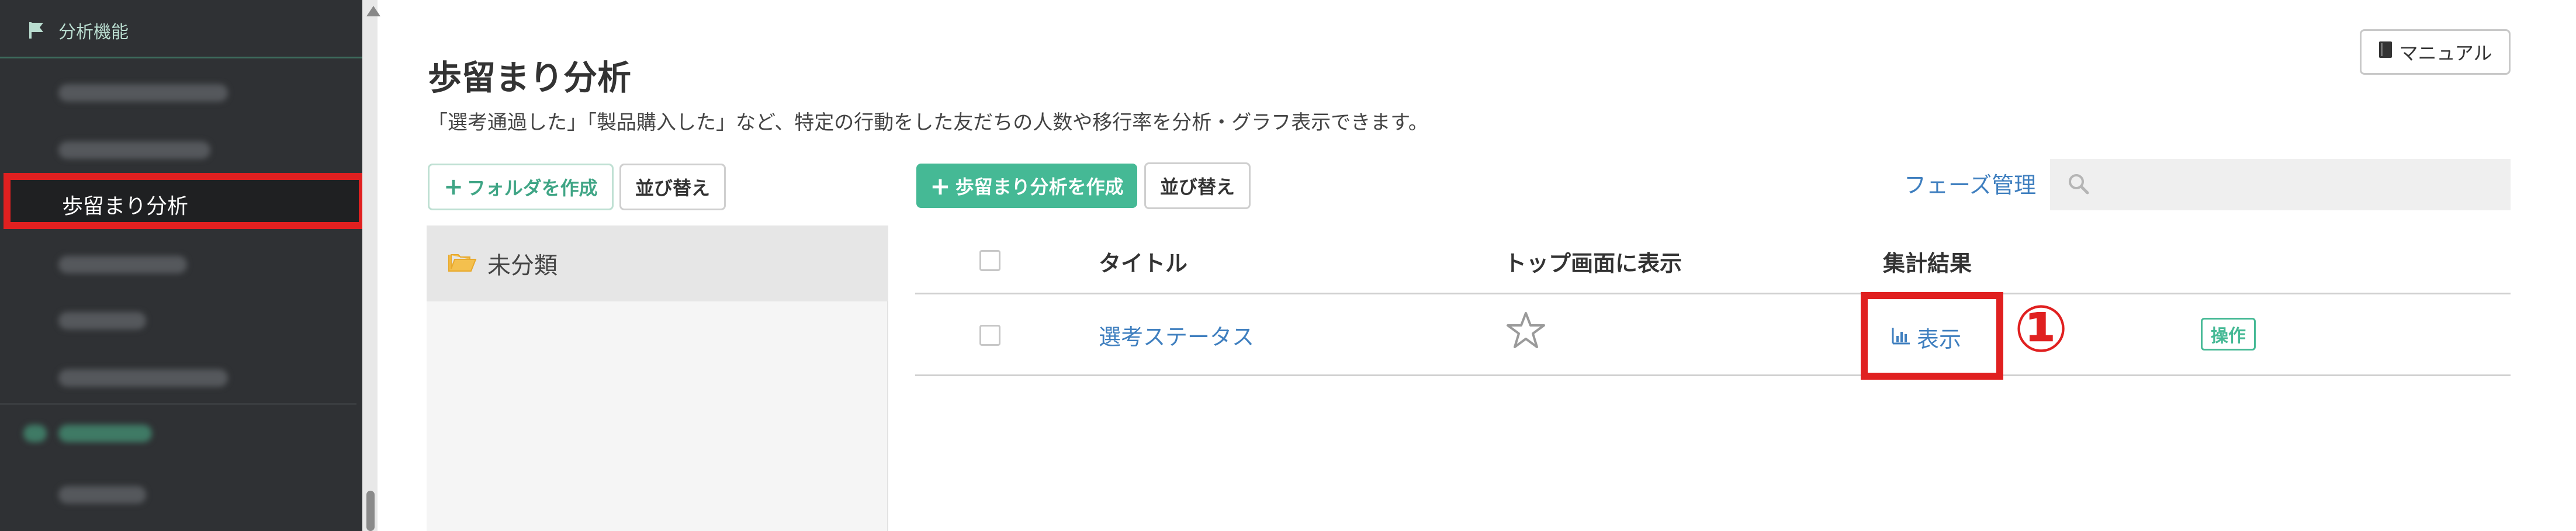 This screenshot has width=2576, height=531. What do you see at coordinates (2280, 185) in the screenshot?
I see `search-input` at bounding box center [2280, 185].